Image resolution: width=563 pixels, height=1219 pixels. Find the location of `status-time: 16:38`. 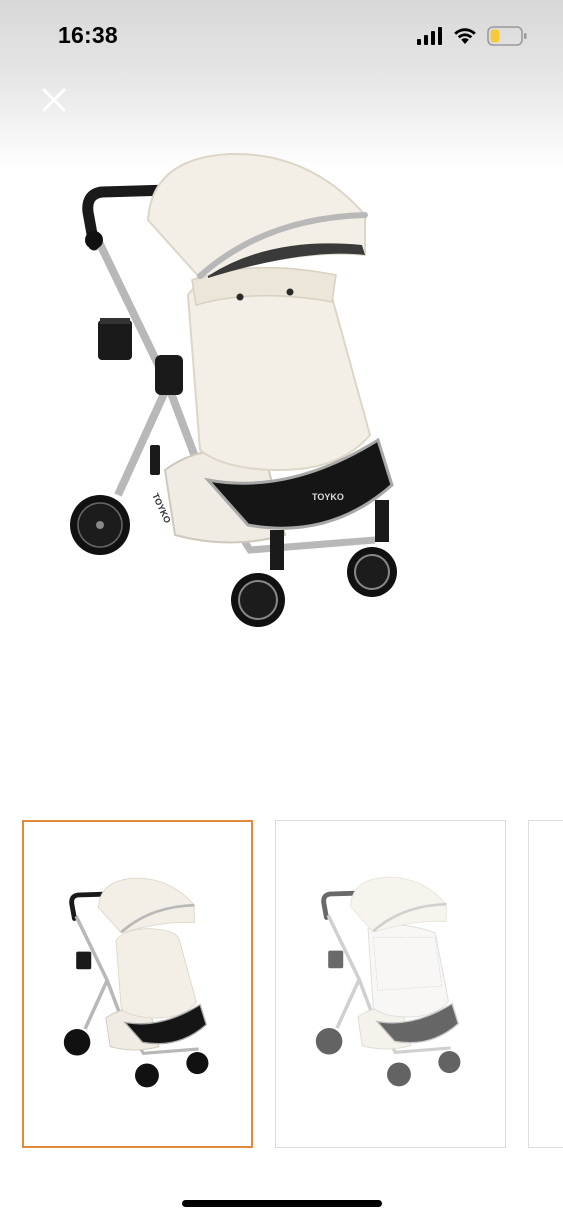

status-time: 16:38 is located at coordinates (88, 35).